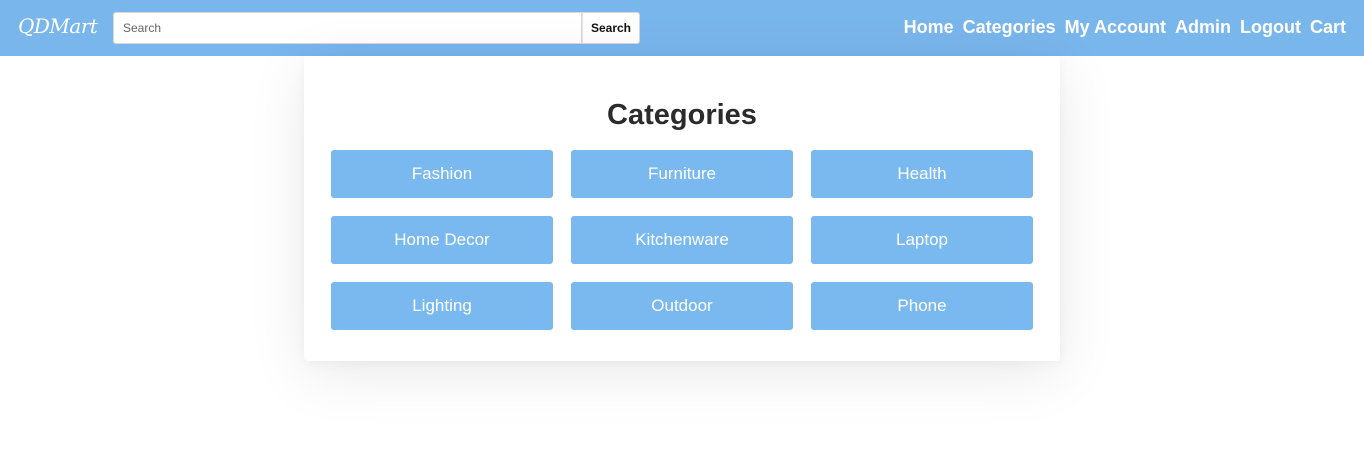 Image resolution: width=1364 pixels, height=466 pixels. Describe the element at coordinates (442, 174) in the screenshot. I see `category-button-fashion: Fashion` at that location.